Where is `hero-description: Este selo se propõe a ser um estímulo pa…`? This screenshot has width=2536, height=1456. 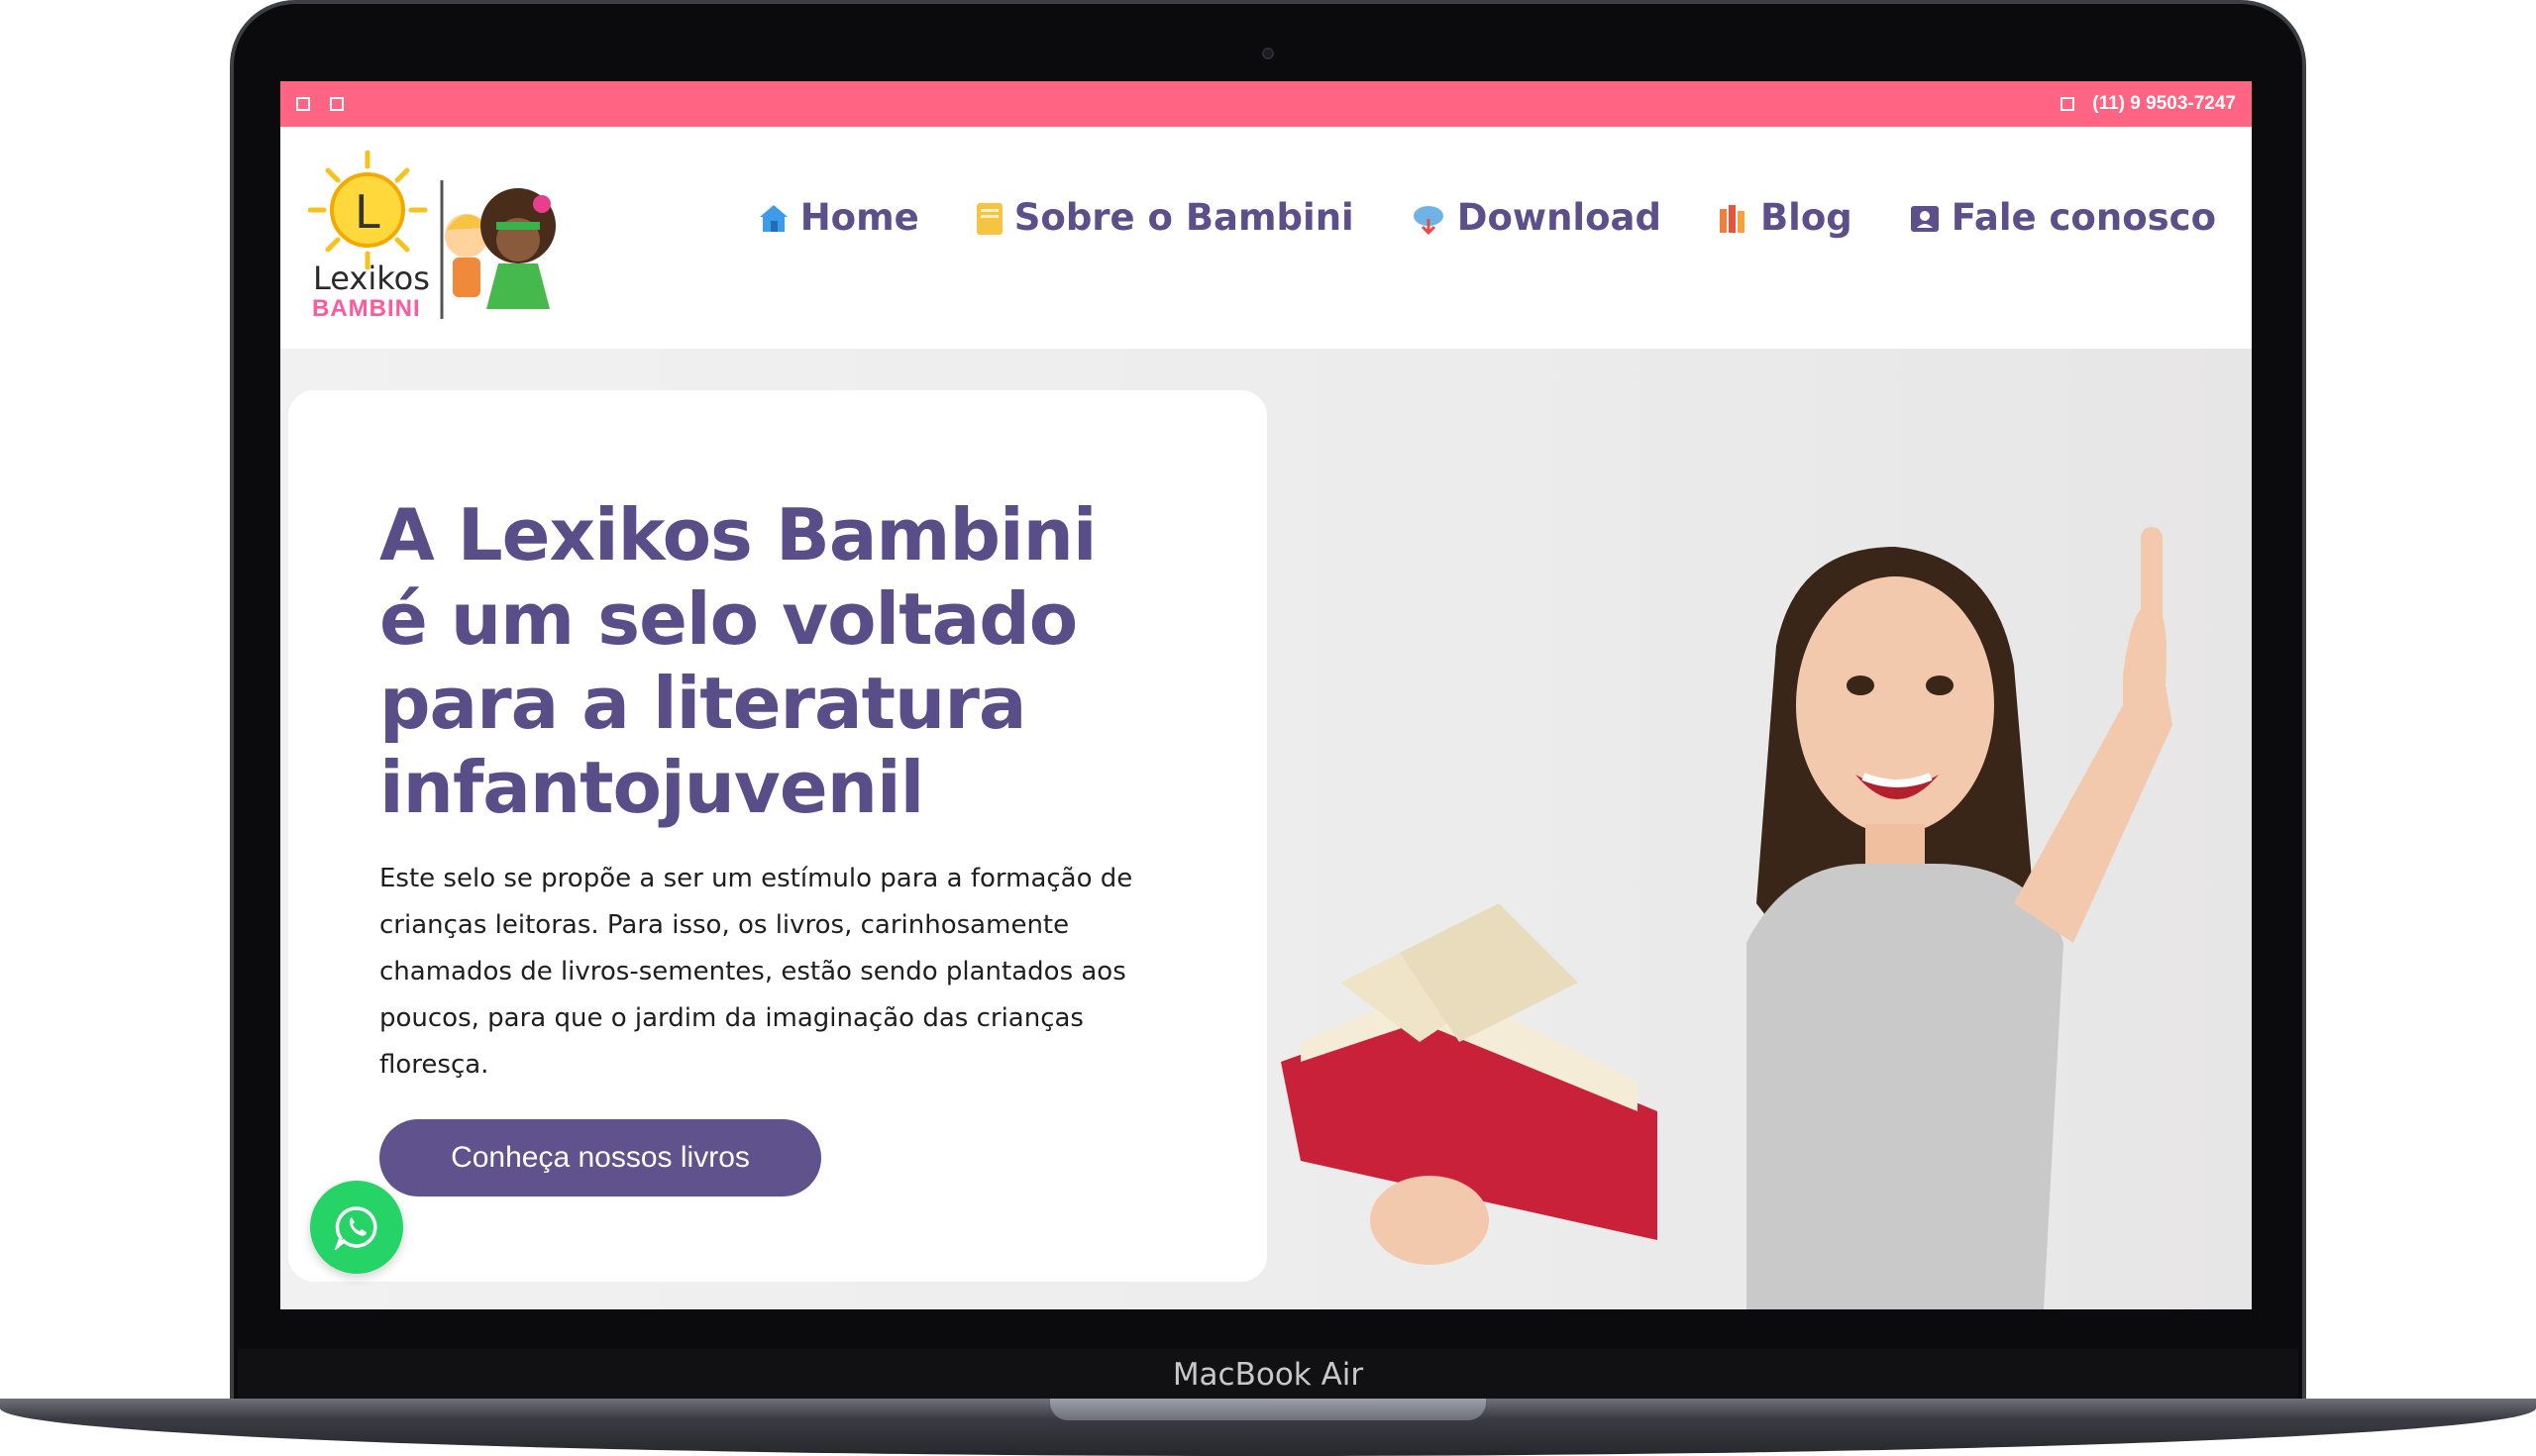
hero-description: Este selo se propõe a ser um estímulo pa… is located at coordinates (756, 972).